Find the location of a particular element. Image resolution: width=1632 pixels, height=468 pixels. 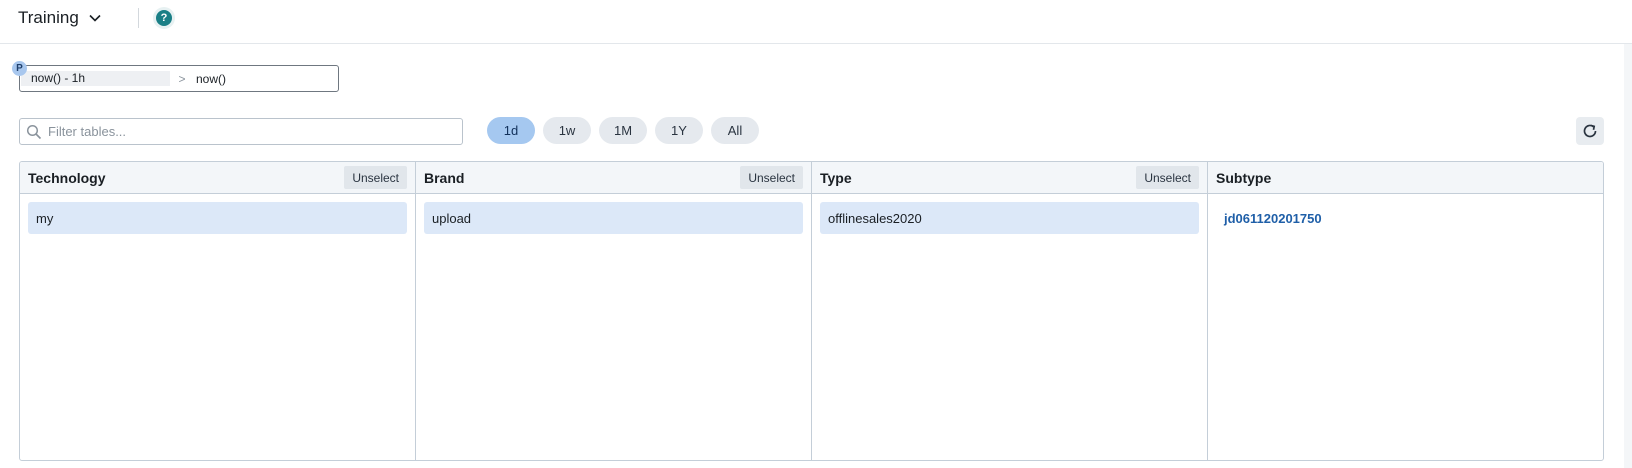

help-icon: ? is located at coordinates (164, 18).